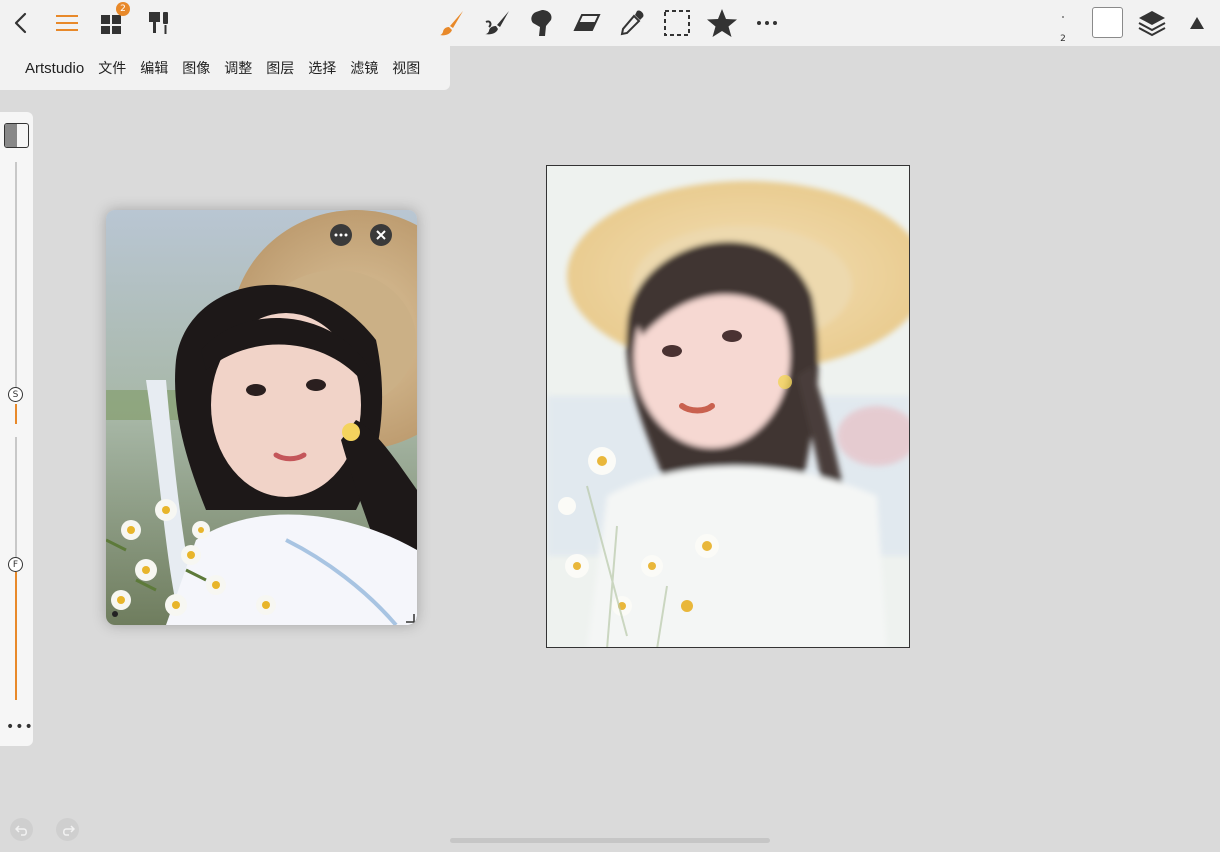 The width and height of the screenshot is (1220, 852). I want to click on reference-image-window, so click(261, 417).